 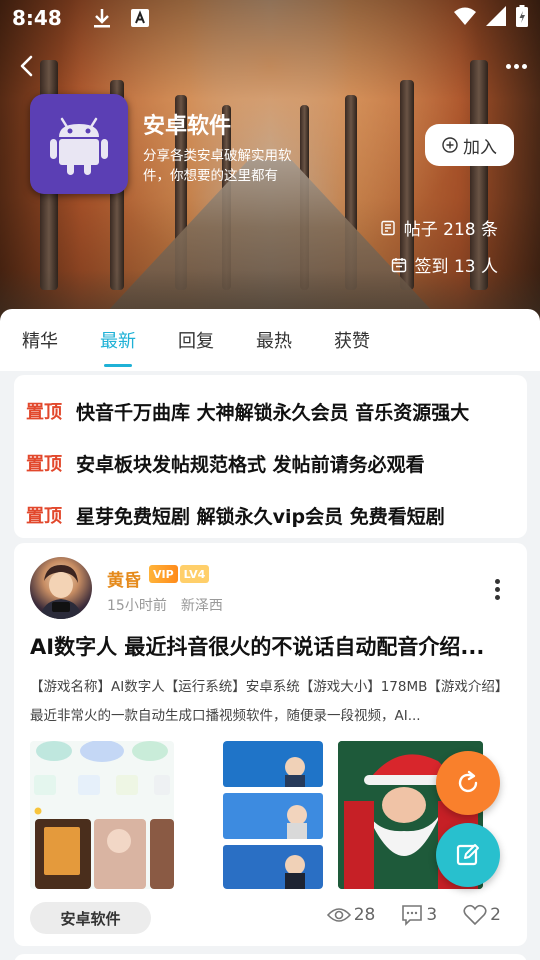 What do you see at coordinates (450, 145) in the screenshot?
I see `plus-circle-icon` at bounding box center [450, 145].